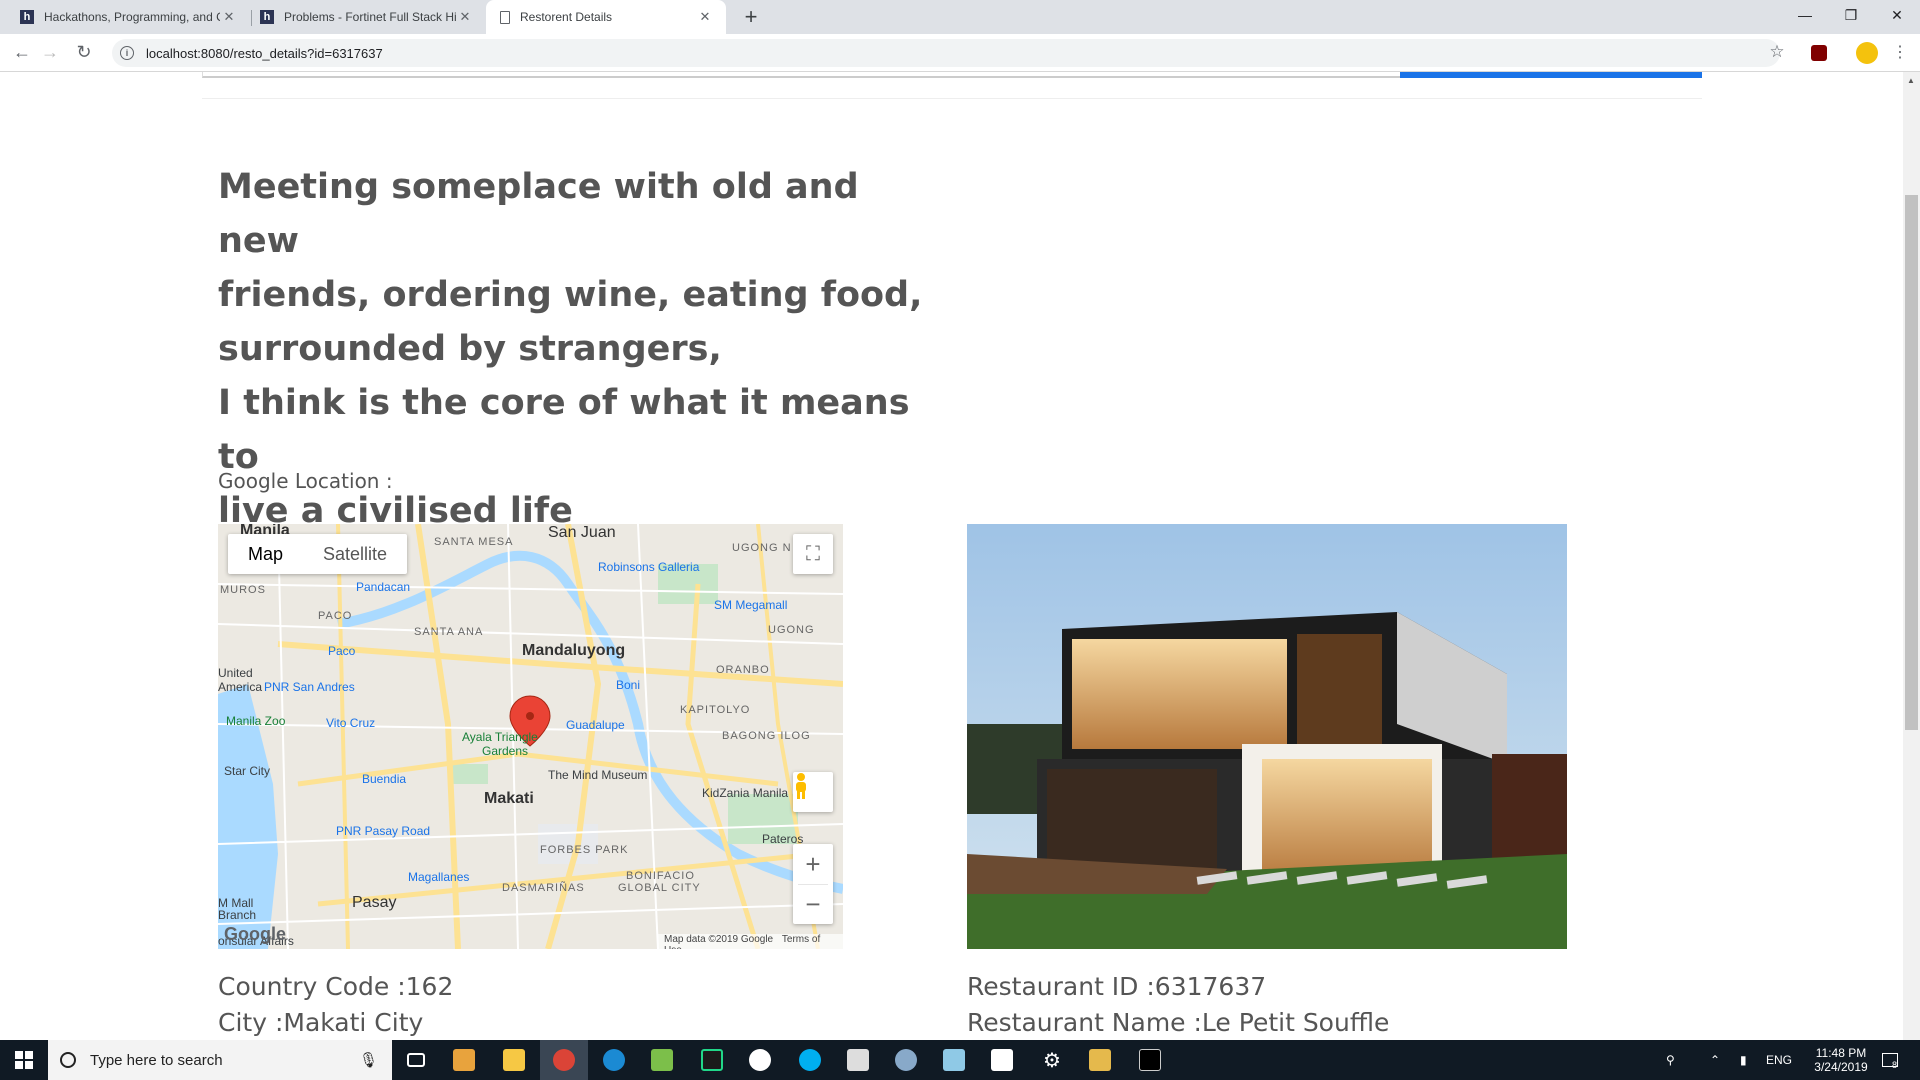 The width and height of the screenshot is (1920, 1080). What do you see at coordinates (813, 792) in the screenshot?
I see `street-view-pegman-icon` at bounding box center [813, 792].